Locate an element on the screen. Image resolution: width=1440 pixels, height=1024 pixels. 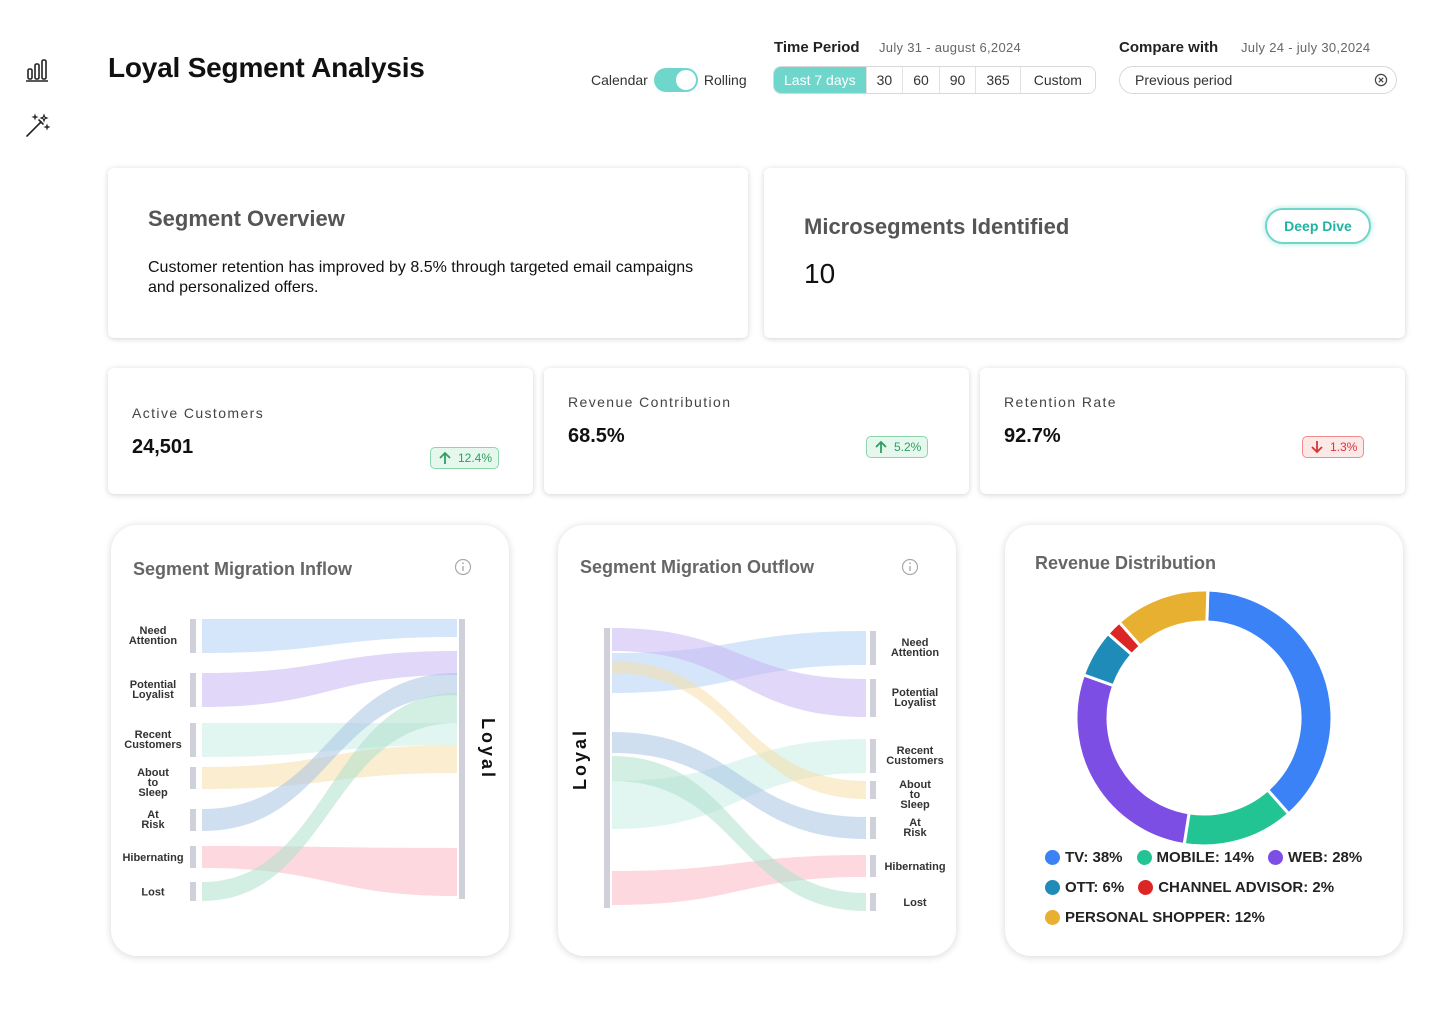
outflow-target-label: Potential Loyalist is located at coordinates (915, 698).